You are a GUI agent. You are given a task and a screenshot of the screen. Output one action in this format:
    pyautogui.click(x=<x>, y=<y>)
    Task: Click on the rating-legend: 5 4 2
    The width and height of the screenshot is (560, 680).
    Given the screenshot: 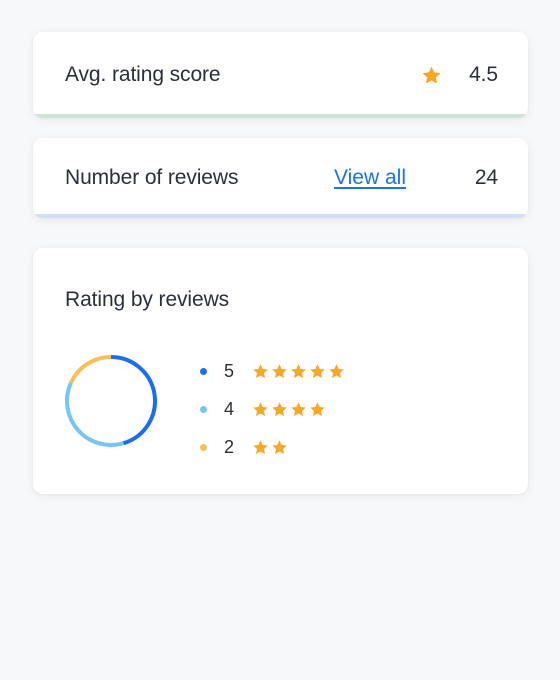 What is the action you would take?
    pyautogui.click(x=325, y=409)
    